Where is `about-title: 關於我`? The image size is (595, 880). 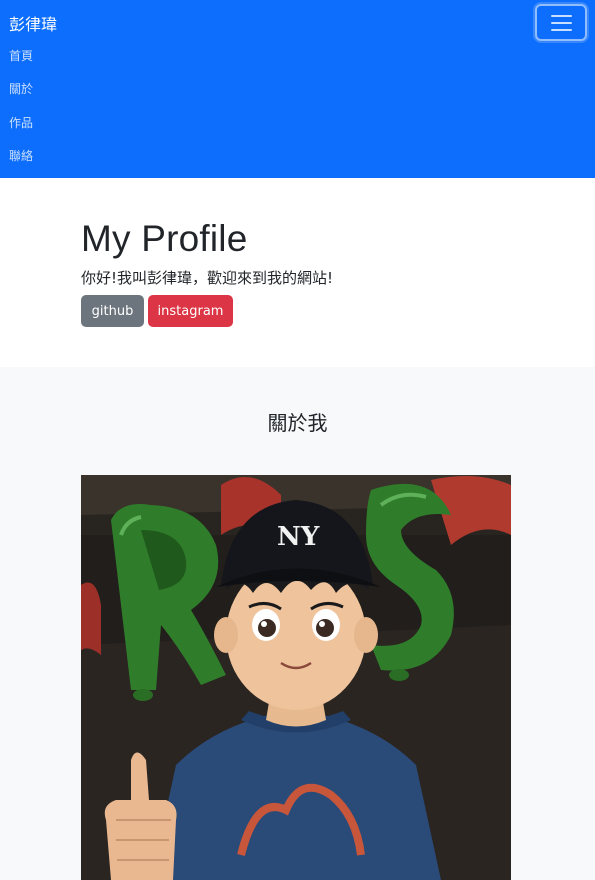 about-title: 關於我 is located at coordinates (297, 423).